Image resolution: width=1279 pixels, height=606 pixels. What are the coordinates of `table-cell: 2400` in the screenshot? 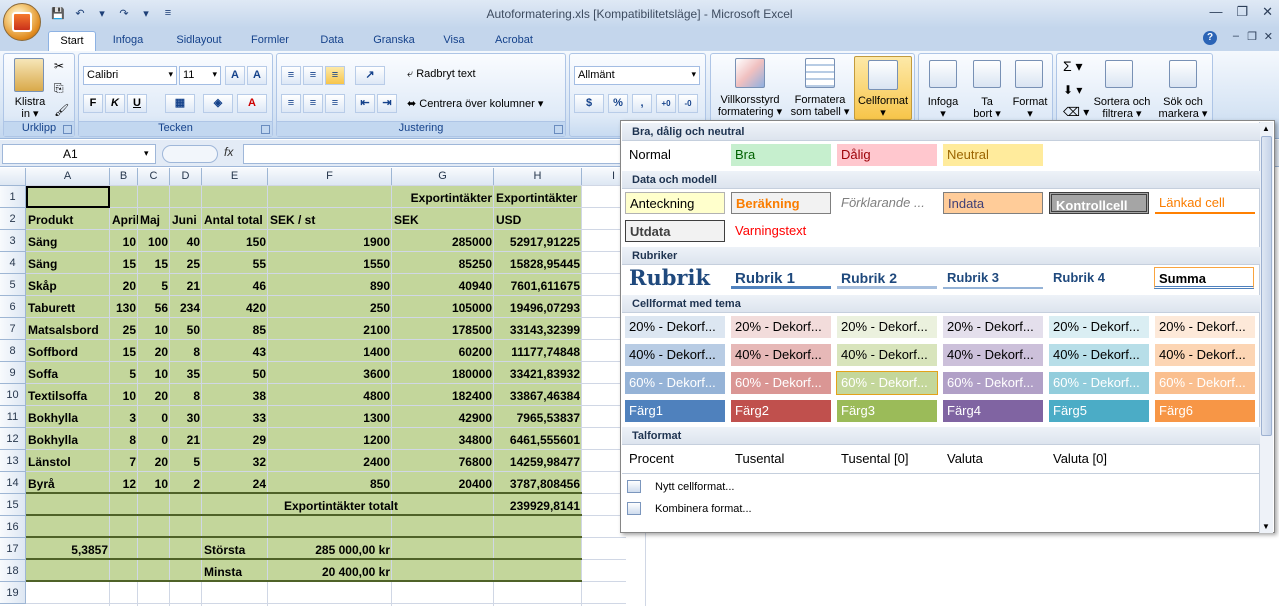 It's located at (330, 461).